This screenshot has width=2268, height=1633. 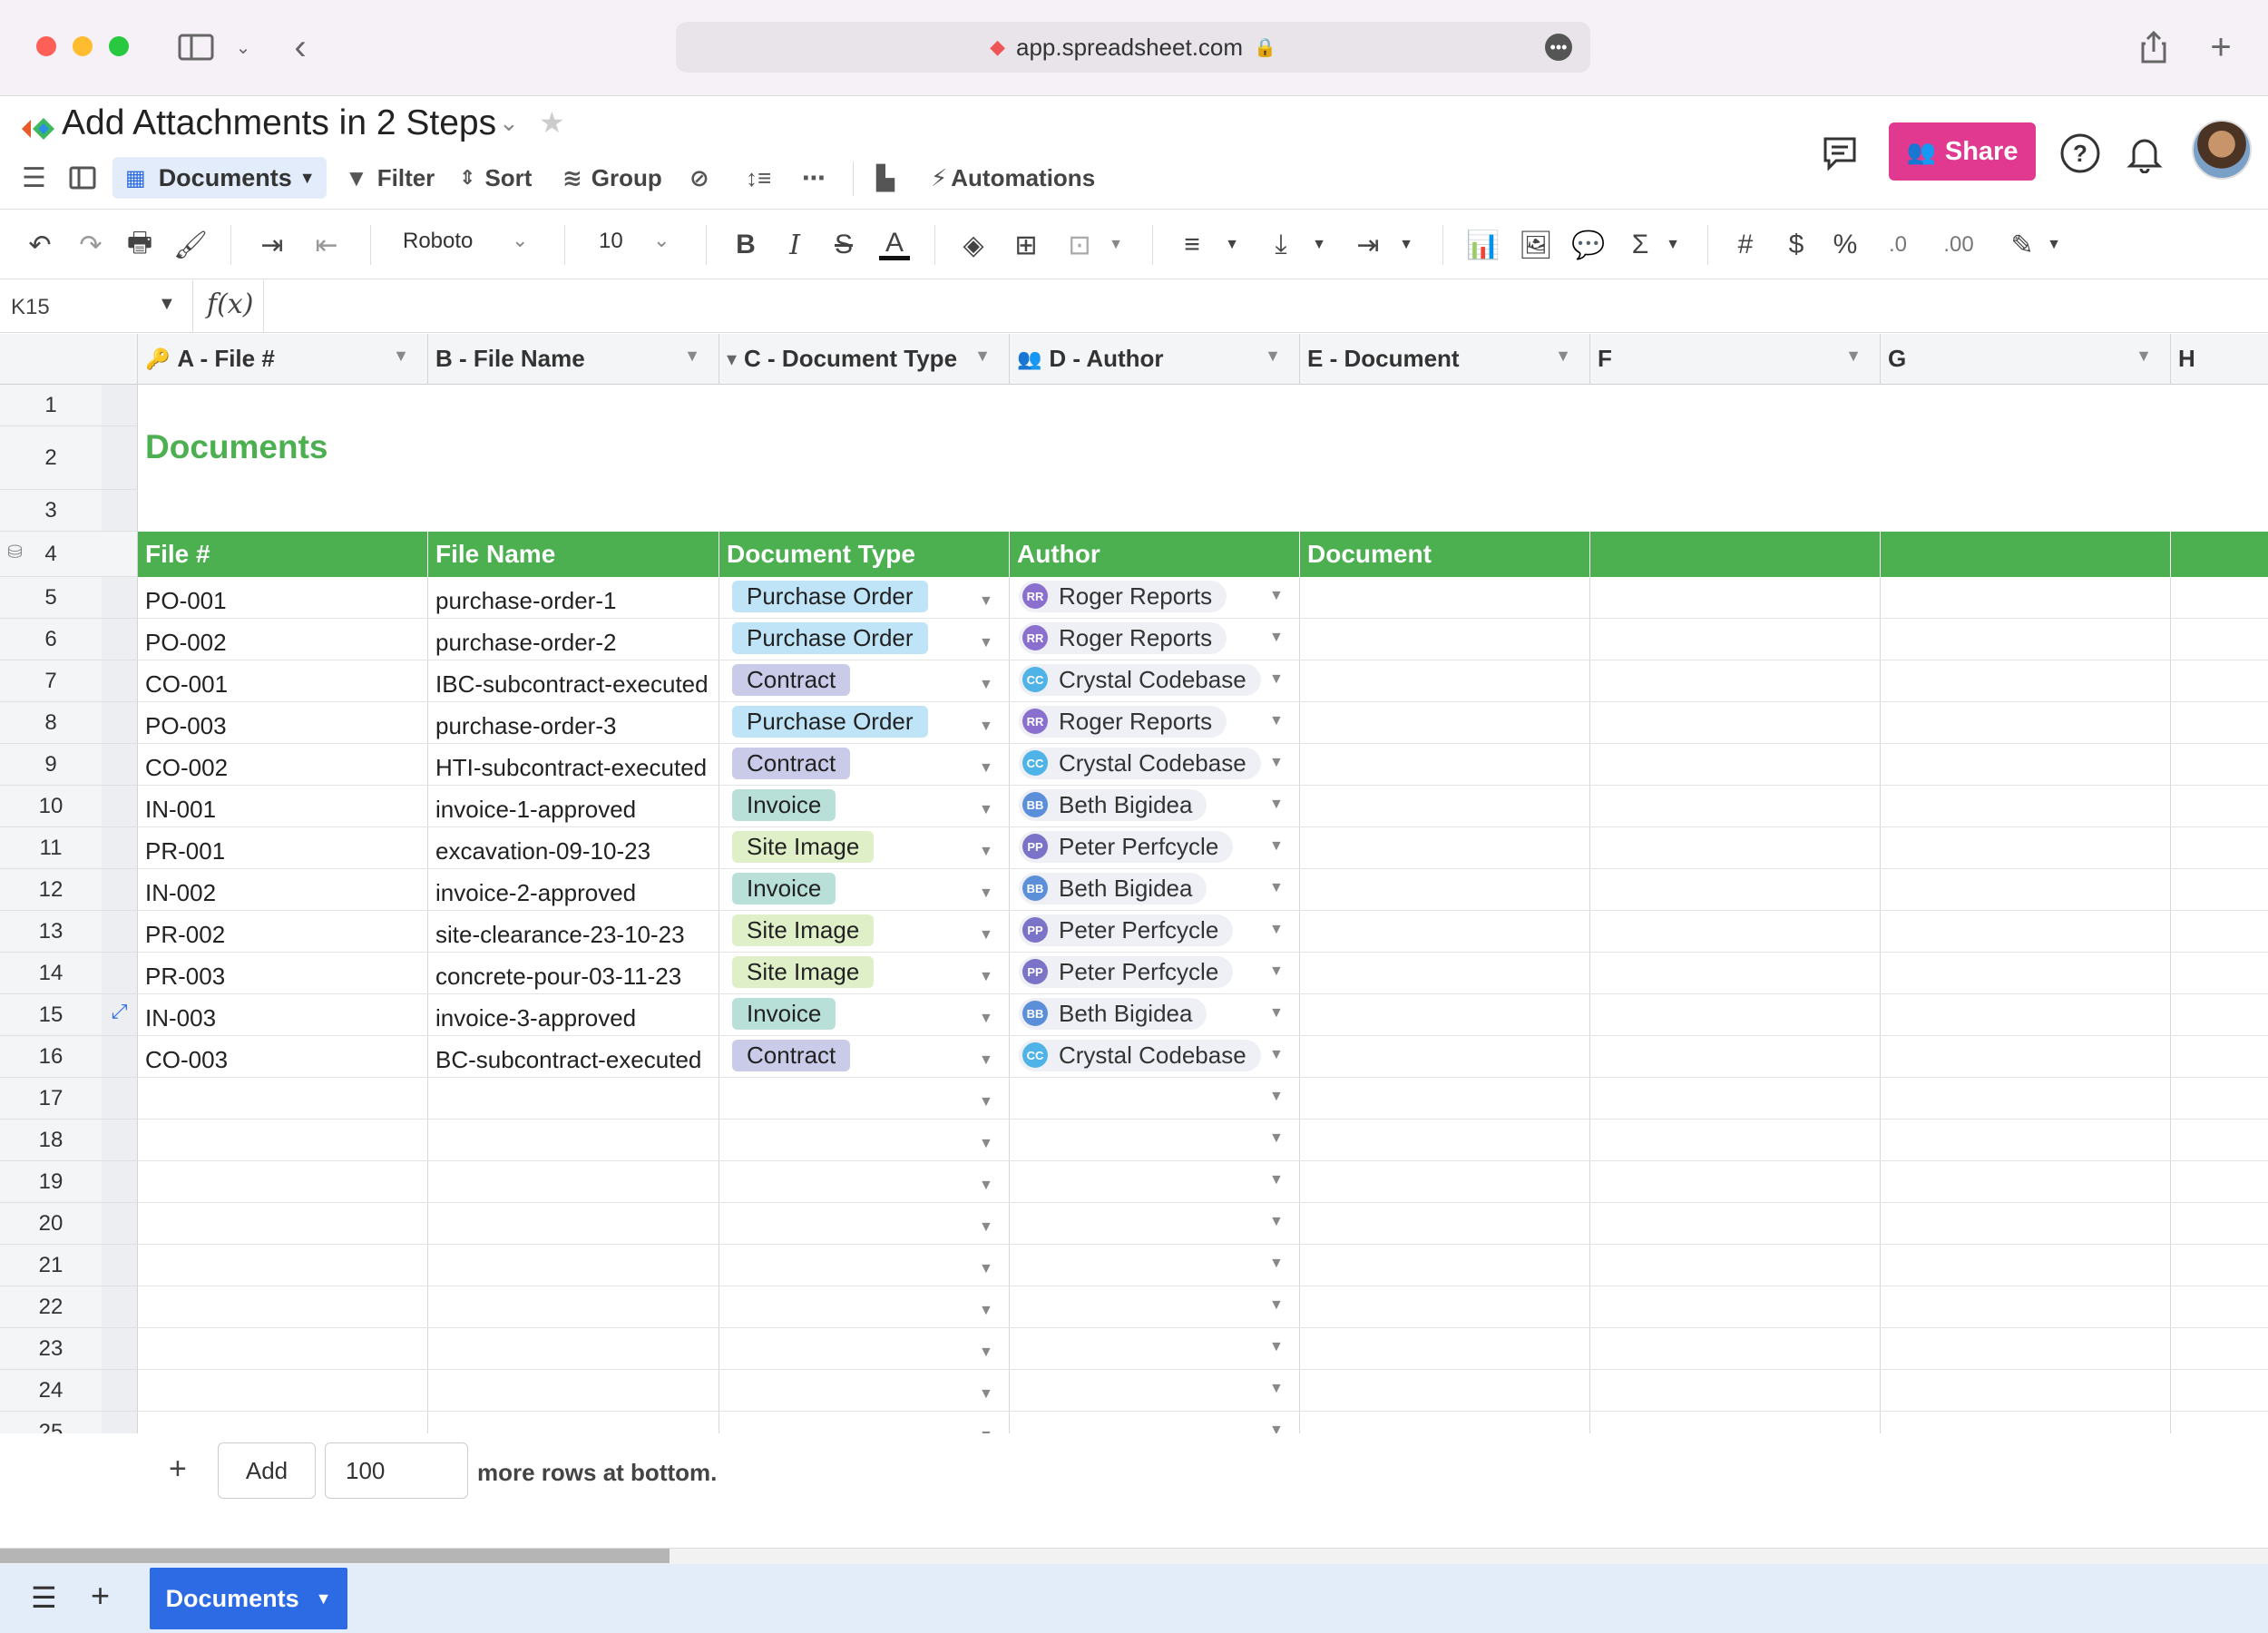 I want to click on page-title: Add Attachments in 2 Steps, so click(x=279, y=123).